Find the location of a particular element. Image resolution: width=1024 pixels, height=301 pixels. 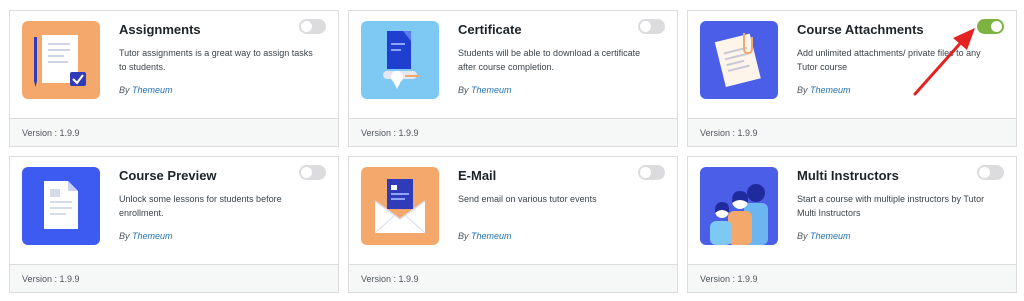

document-preview-icon is located at coordinates (61, 206).